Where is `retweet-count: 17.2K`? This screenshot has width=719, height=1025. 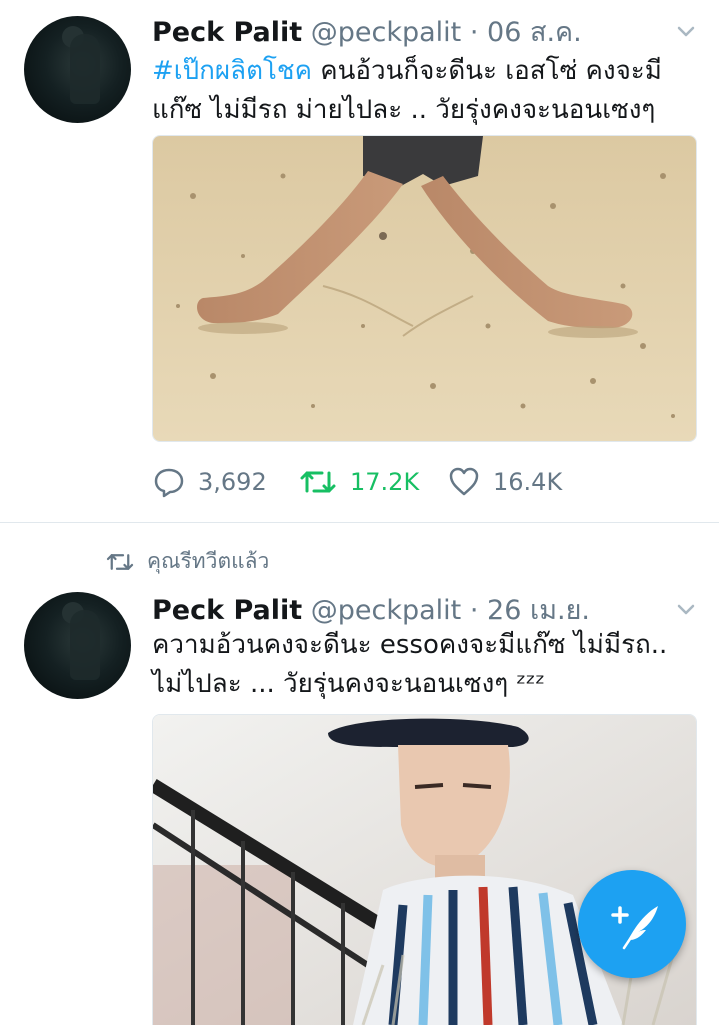
retweet-count: 17.2K is located at coordinates (385, 482).